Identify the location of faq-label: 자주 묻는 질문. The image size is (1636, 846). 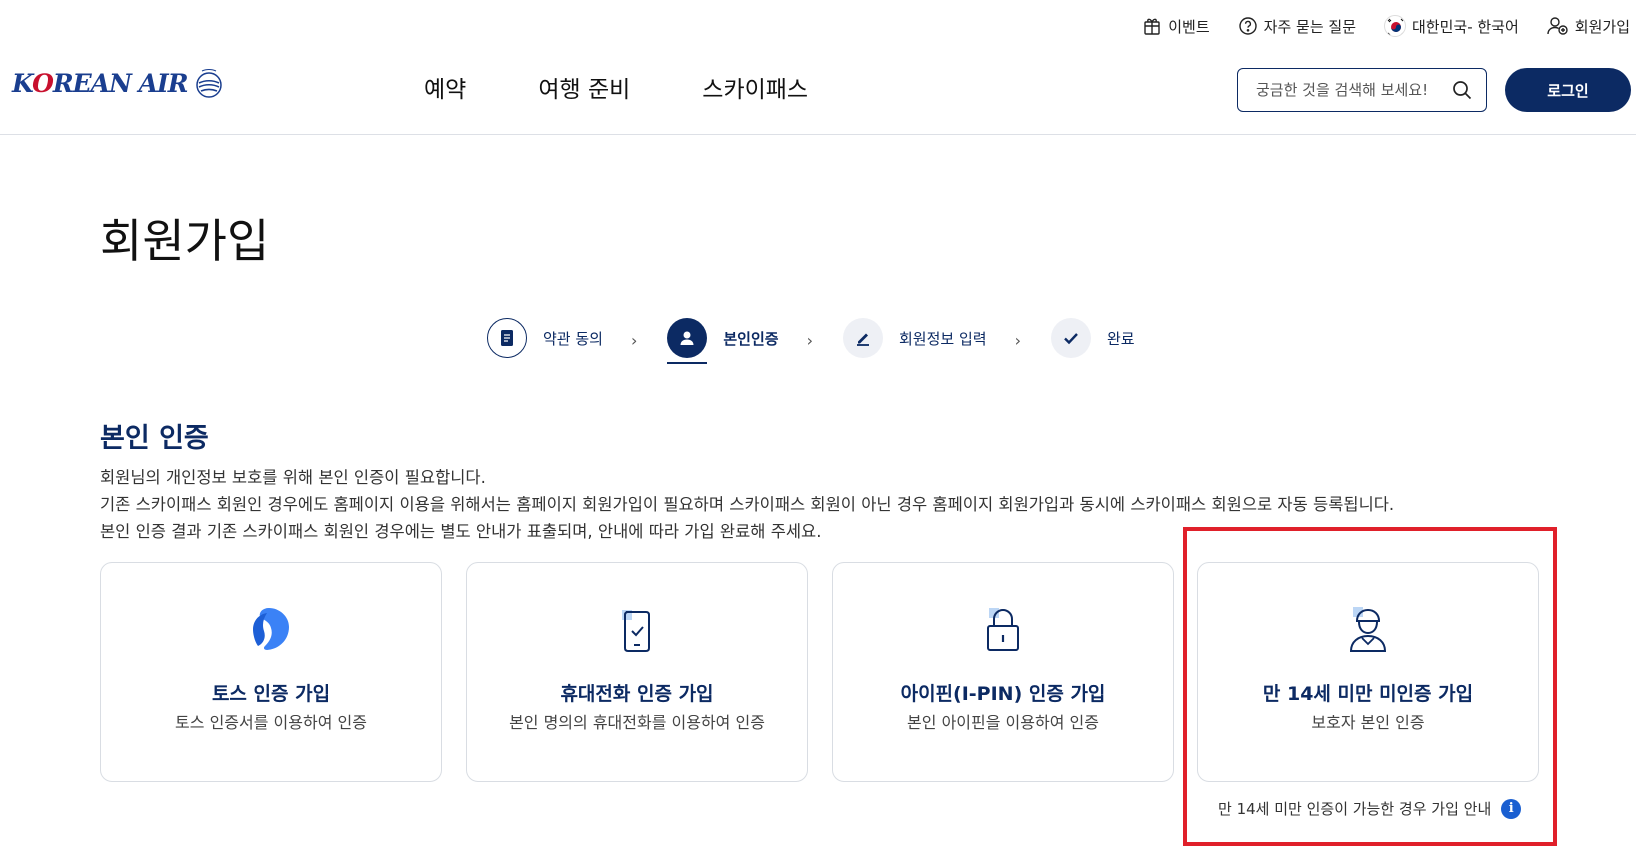
(1309, 26).